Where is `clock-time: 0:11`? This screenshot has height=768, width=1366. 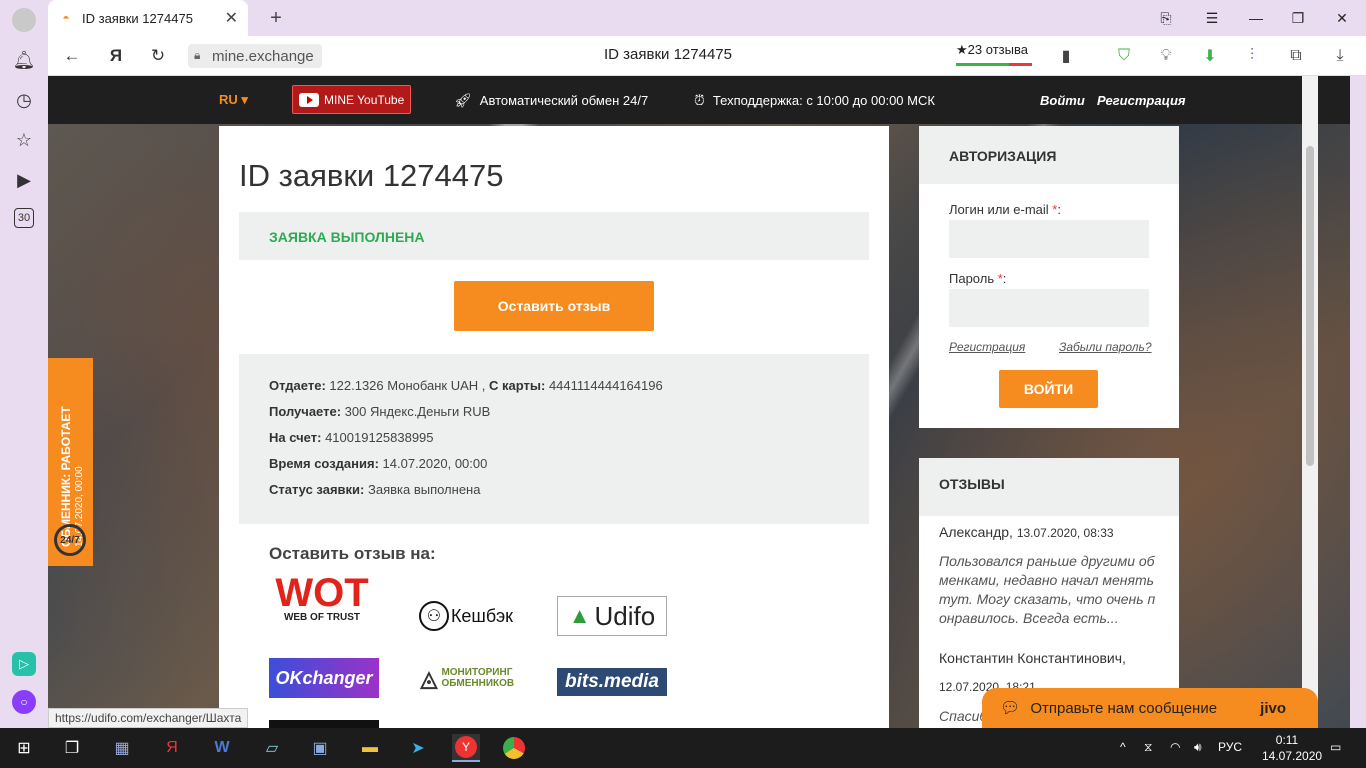 clock-time: 0:11 is located at coordinates (1287, 740).